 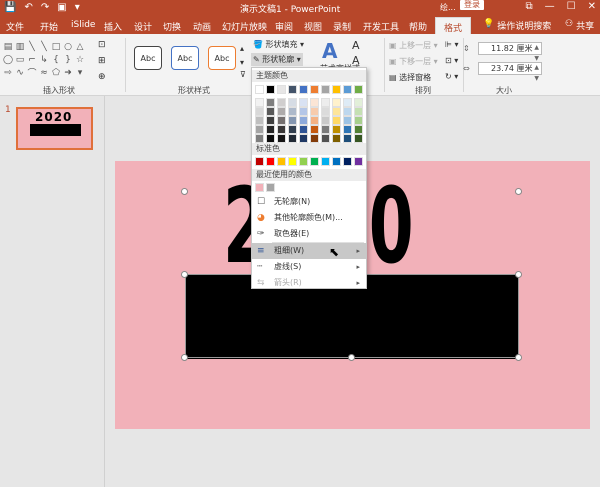 What do you see at coordinates (502, 52) in the screenshot?
I see `shape-height-field: ⇕ 11.82 厘米 ▲ ▼` at bounding box center [502, 52].